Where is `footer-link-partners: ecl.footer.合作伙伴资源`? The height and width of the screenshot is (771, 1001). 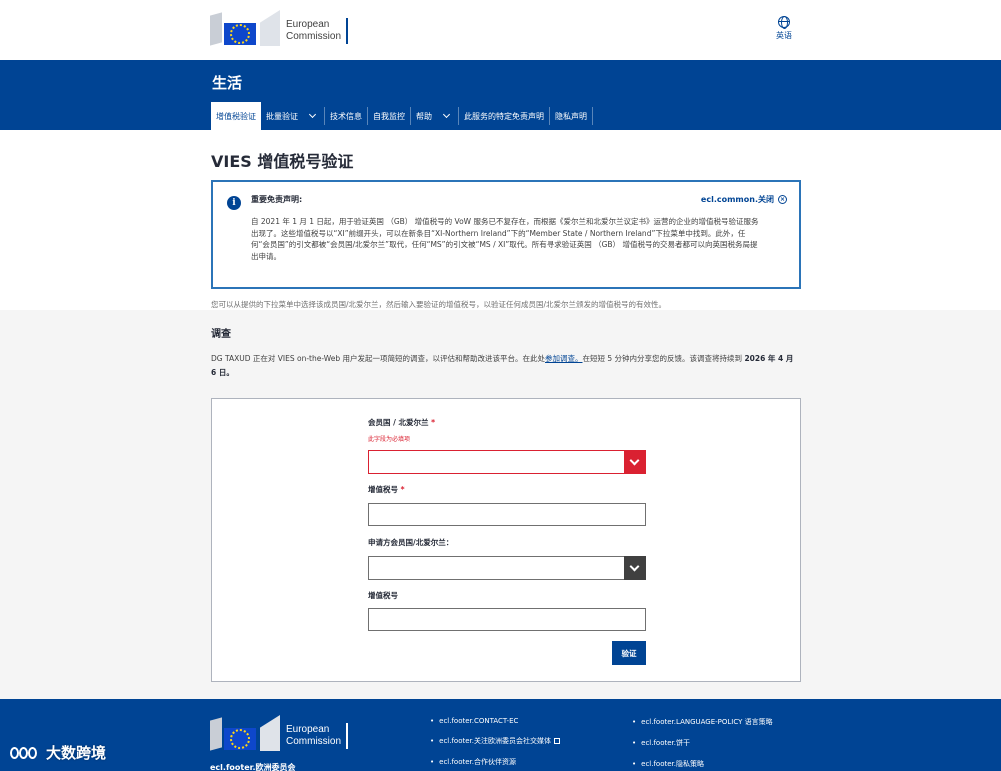
footer-link-partners: ecl.footer.合作伙伴资源 is located at coordinates (495, 762).